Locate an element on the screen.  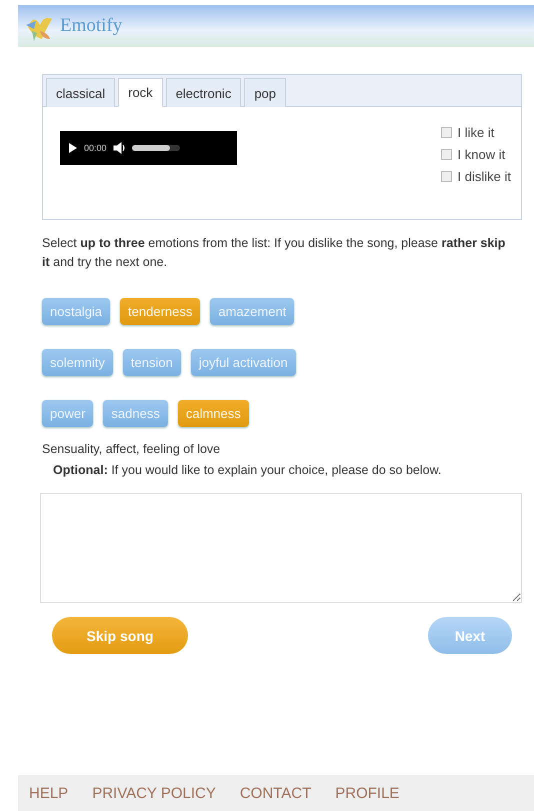
emotion-chip: nostalgia is located at coordinates (76, 311).